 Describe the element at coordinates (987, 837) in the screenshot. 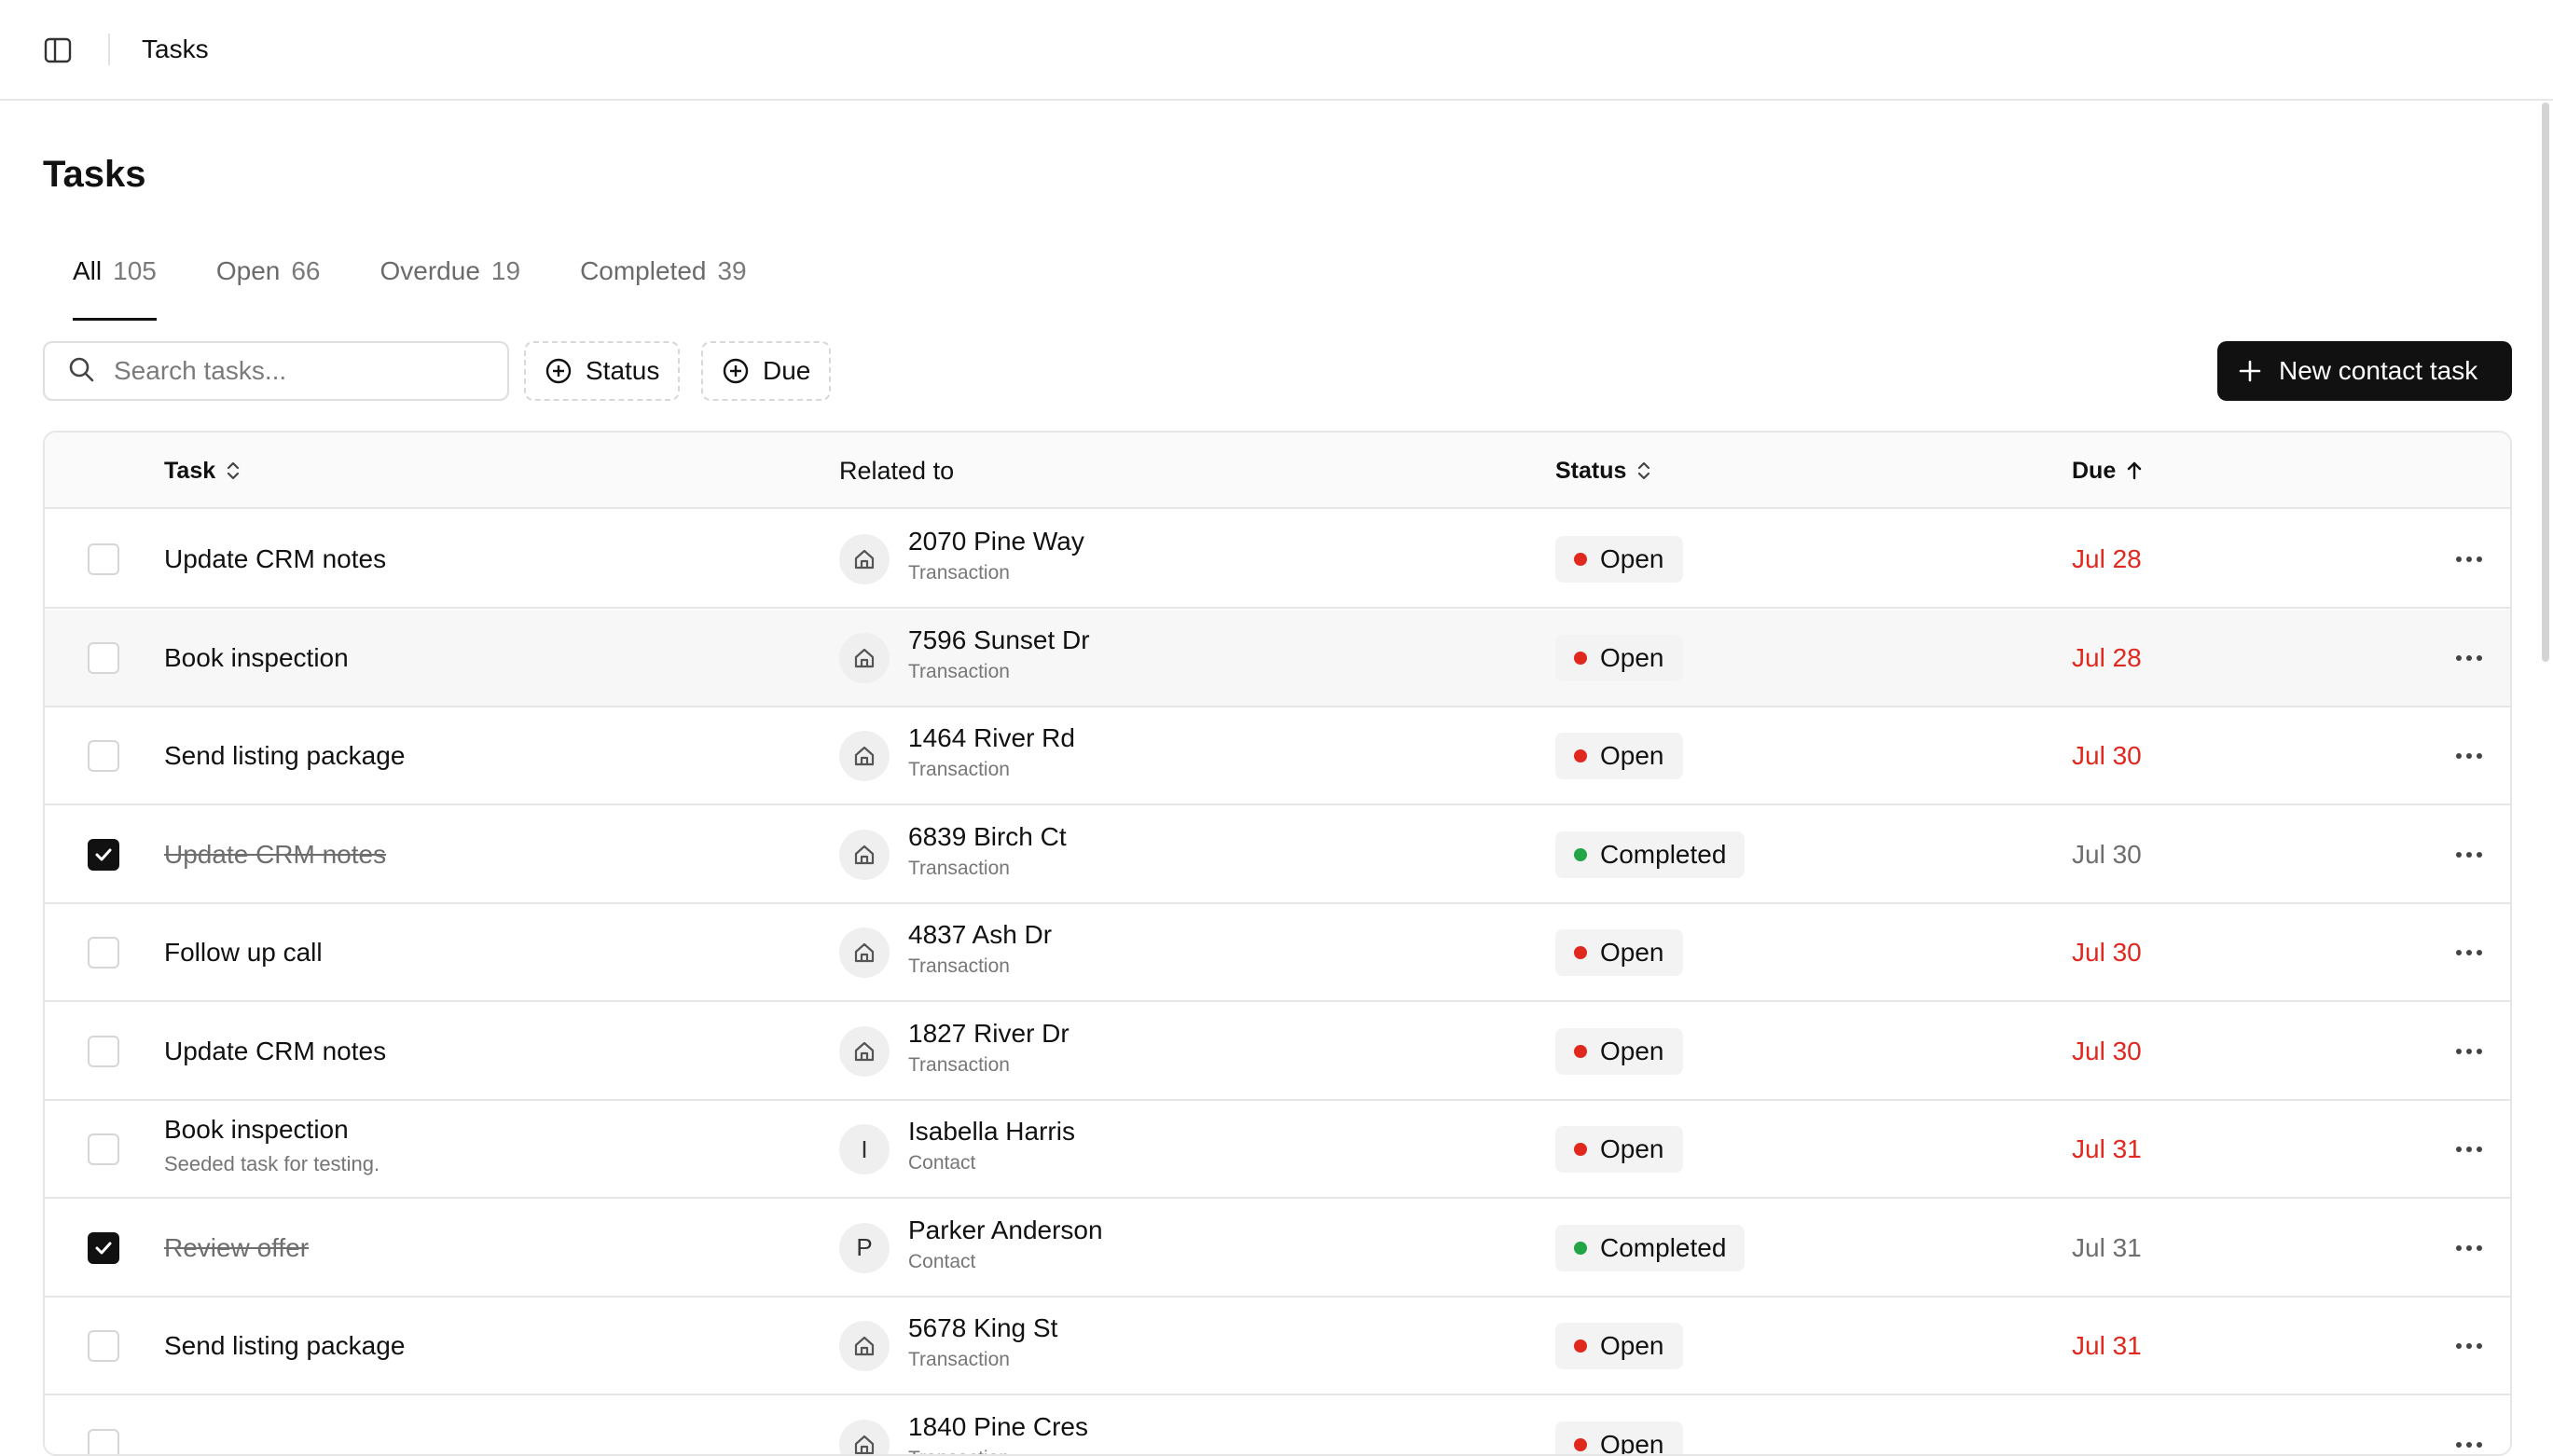

I see `related-name: 6839 Birch Ct` at that location.